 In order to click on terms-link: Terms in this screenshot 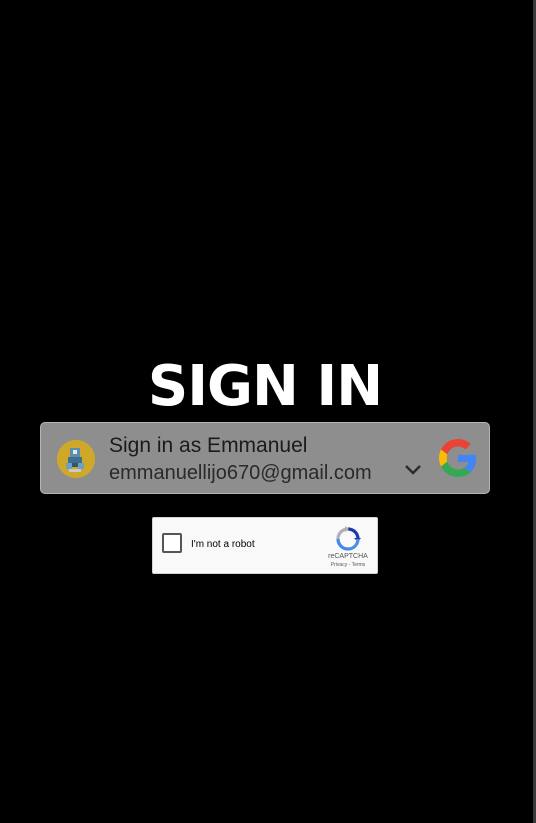, I will do `click(359, 565)`.